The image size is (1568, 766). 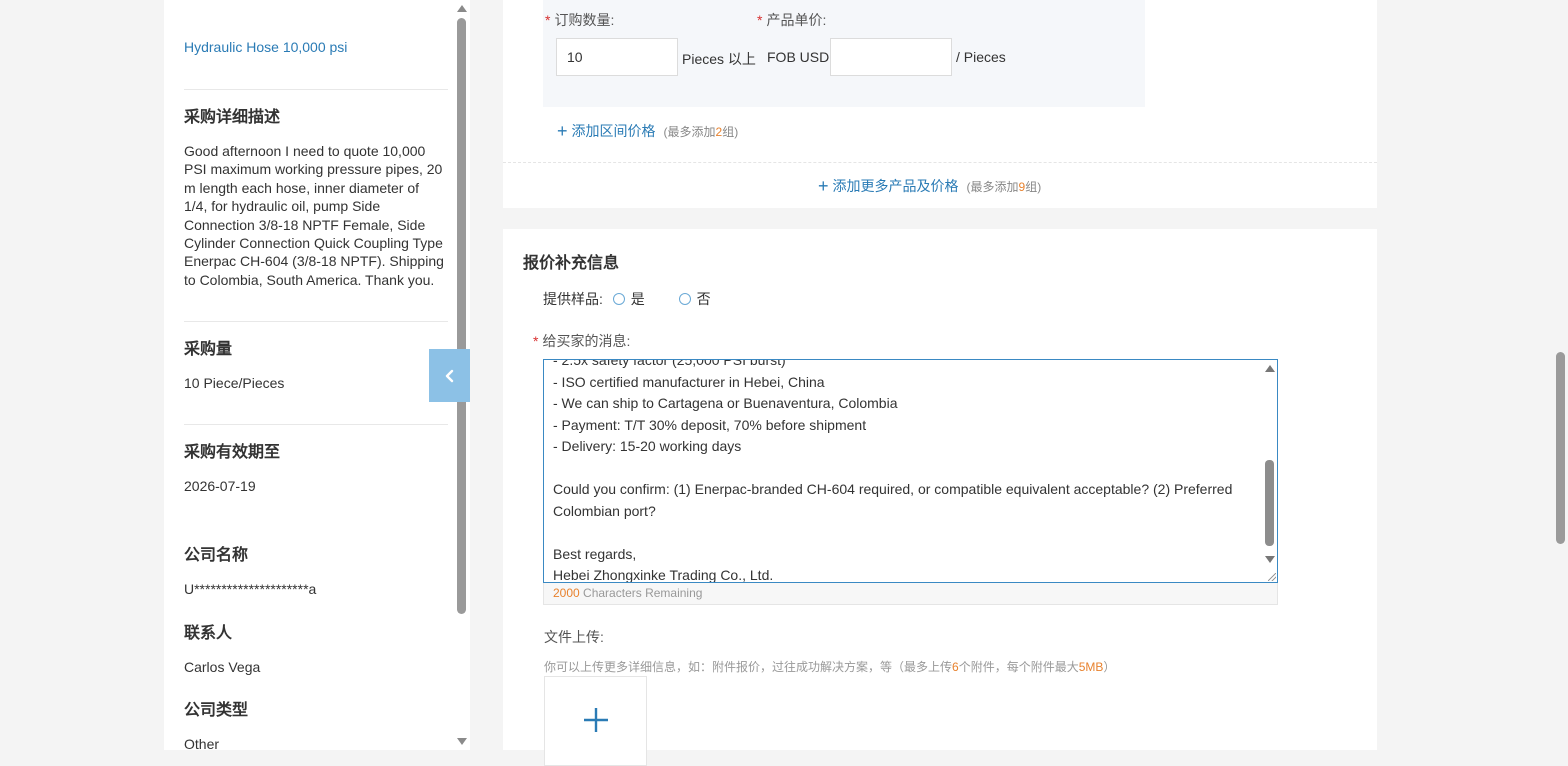 I want to click on textarea-scrollbar, so click(x=1270, y=471).